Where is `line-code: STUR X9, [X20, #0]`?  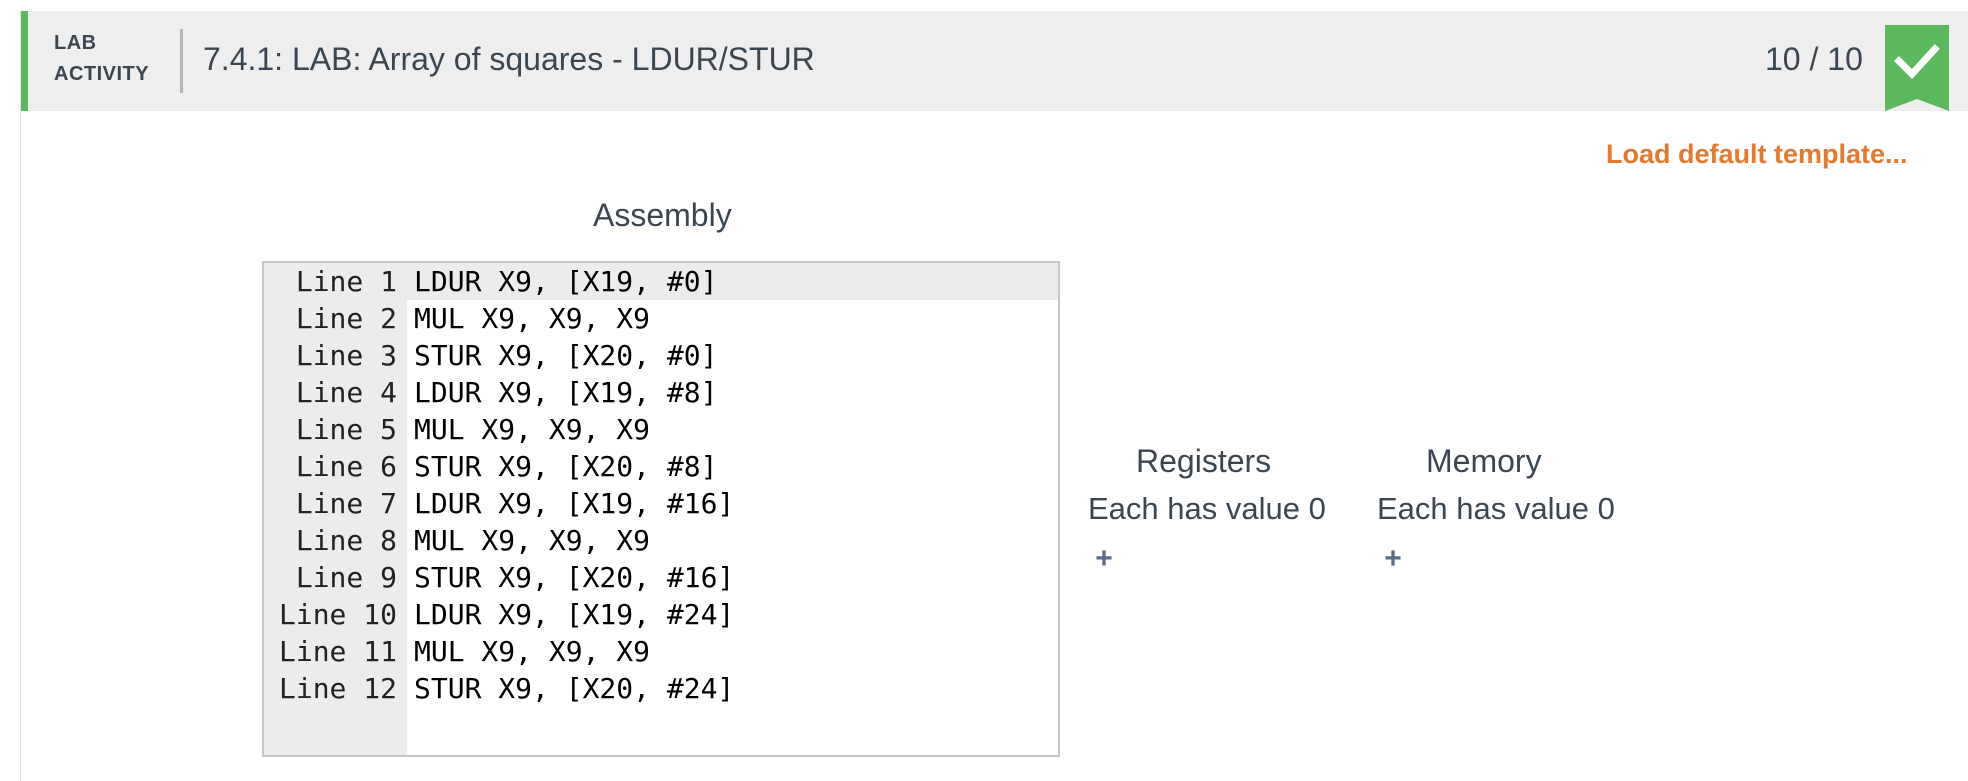
line-code: STUR X9, [X20, #0] is located at coordinates (565, 355).